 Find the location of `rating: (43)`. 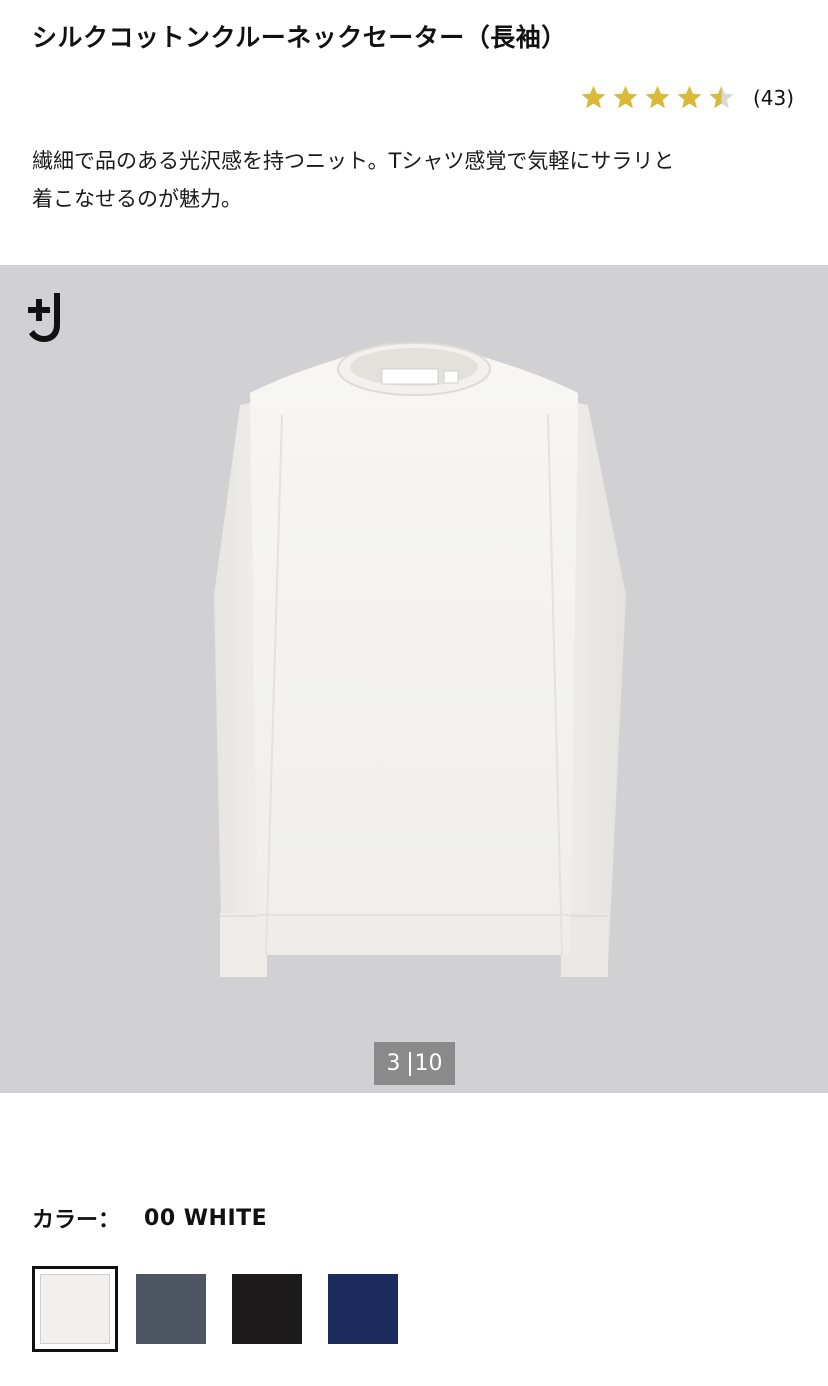

rating: (43) is located at coordinates (687, 97).